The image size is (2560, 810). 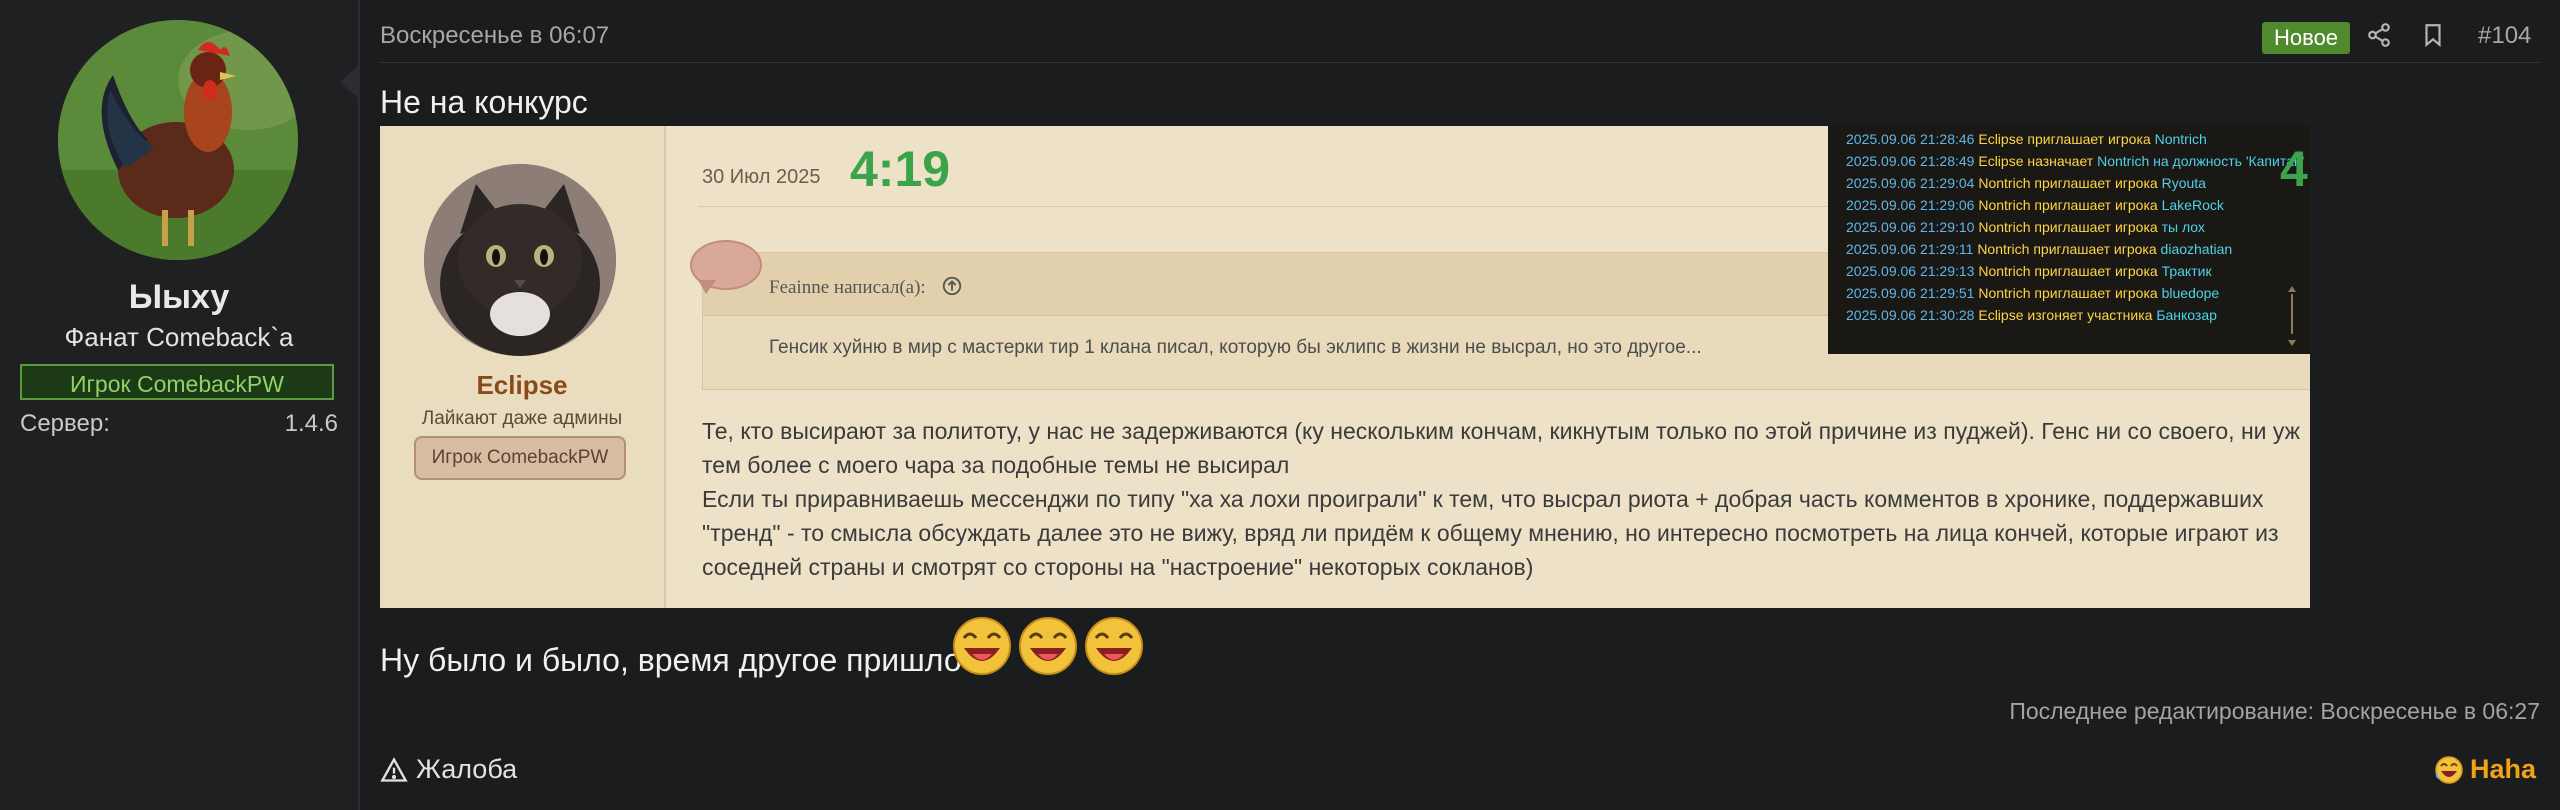 I want to click on chat-action: изгоняет участника, so click(x=2090, y=315).